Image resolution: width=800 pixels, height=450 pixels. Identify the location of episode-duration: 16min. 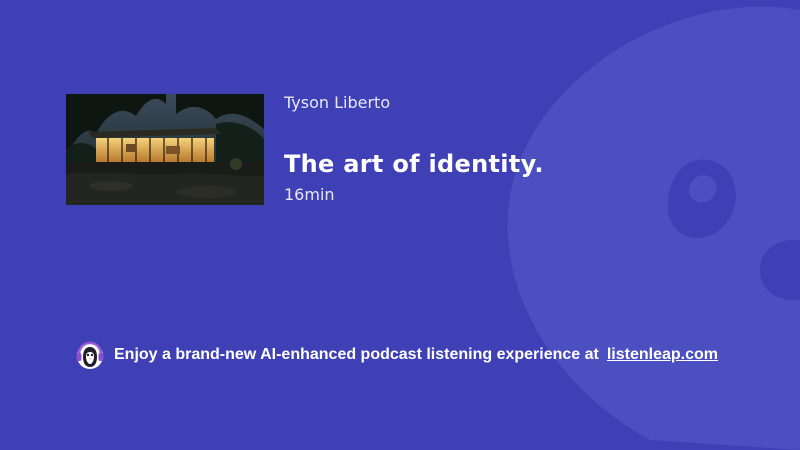
(309, 194).